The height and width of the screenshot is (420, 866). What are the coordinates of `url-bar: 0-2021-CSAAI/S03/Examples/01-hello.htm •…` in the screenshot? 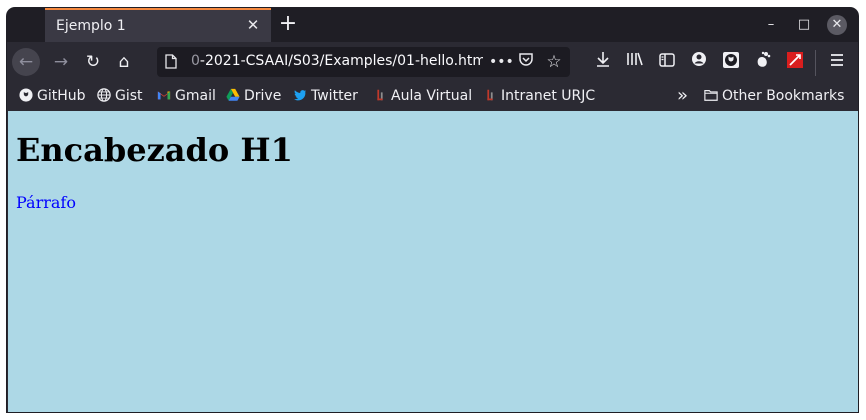 It's located at (363, 62).